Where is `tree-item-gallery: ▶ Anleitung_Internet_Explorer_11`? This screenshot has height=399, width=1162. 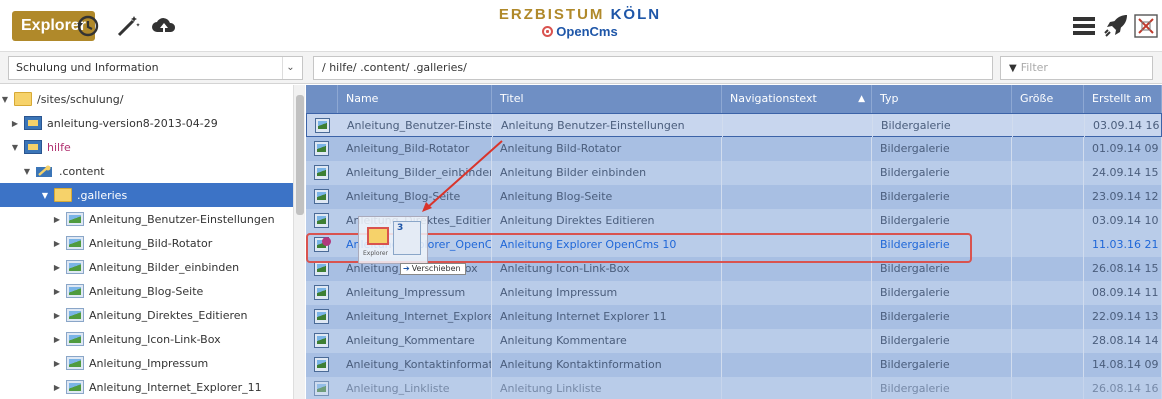 tree-item-gallery: ▶ Anleitung_Internet_Explorer_11 is located at coordinates (146, 387).